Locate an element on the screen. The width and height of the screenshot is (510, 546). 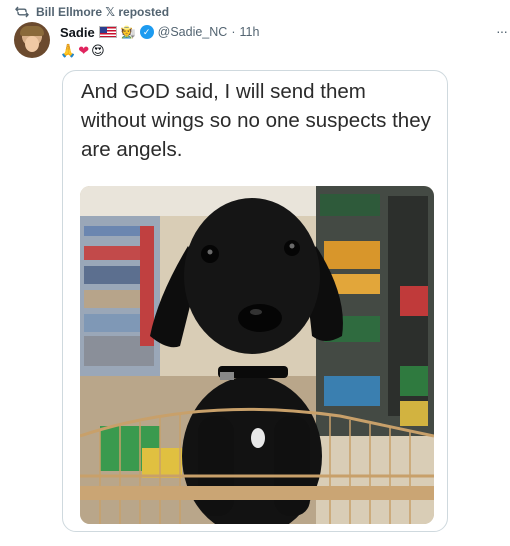
tweet-text: 🙏 ❤ 😍 is located at coordinates (82, 51).